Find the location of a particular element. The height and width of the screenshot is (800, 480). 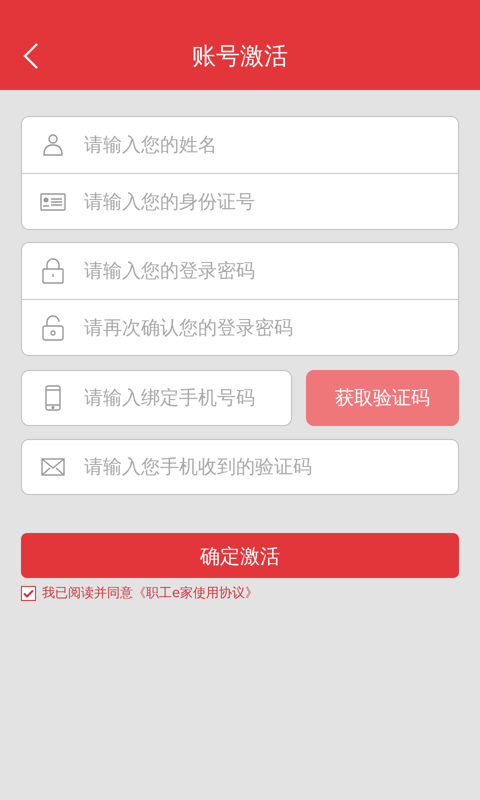

back-icon is located at coordinates (31, 56).